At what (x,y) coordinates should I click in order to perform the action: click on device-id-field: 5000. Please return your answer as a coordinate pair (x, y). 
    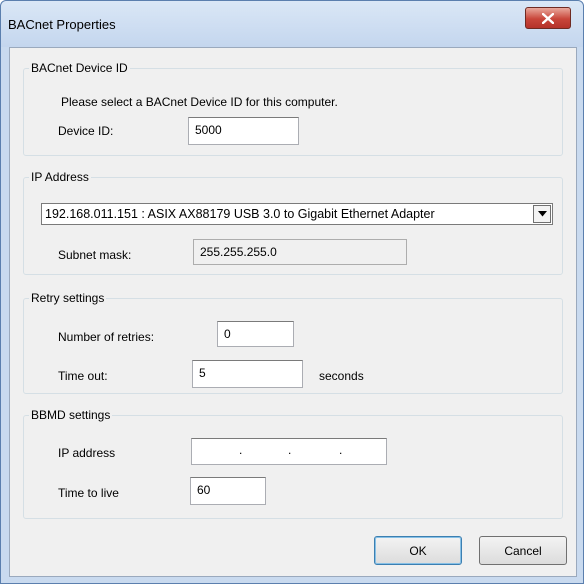
    Looking at the image, I should click on (243, 131).